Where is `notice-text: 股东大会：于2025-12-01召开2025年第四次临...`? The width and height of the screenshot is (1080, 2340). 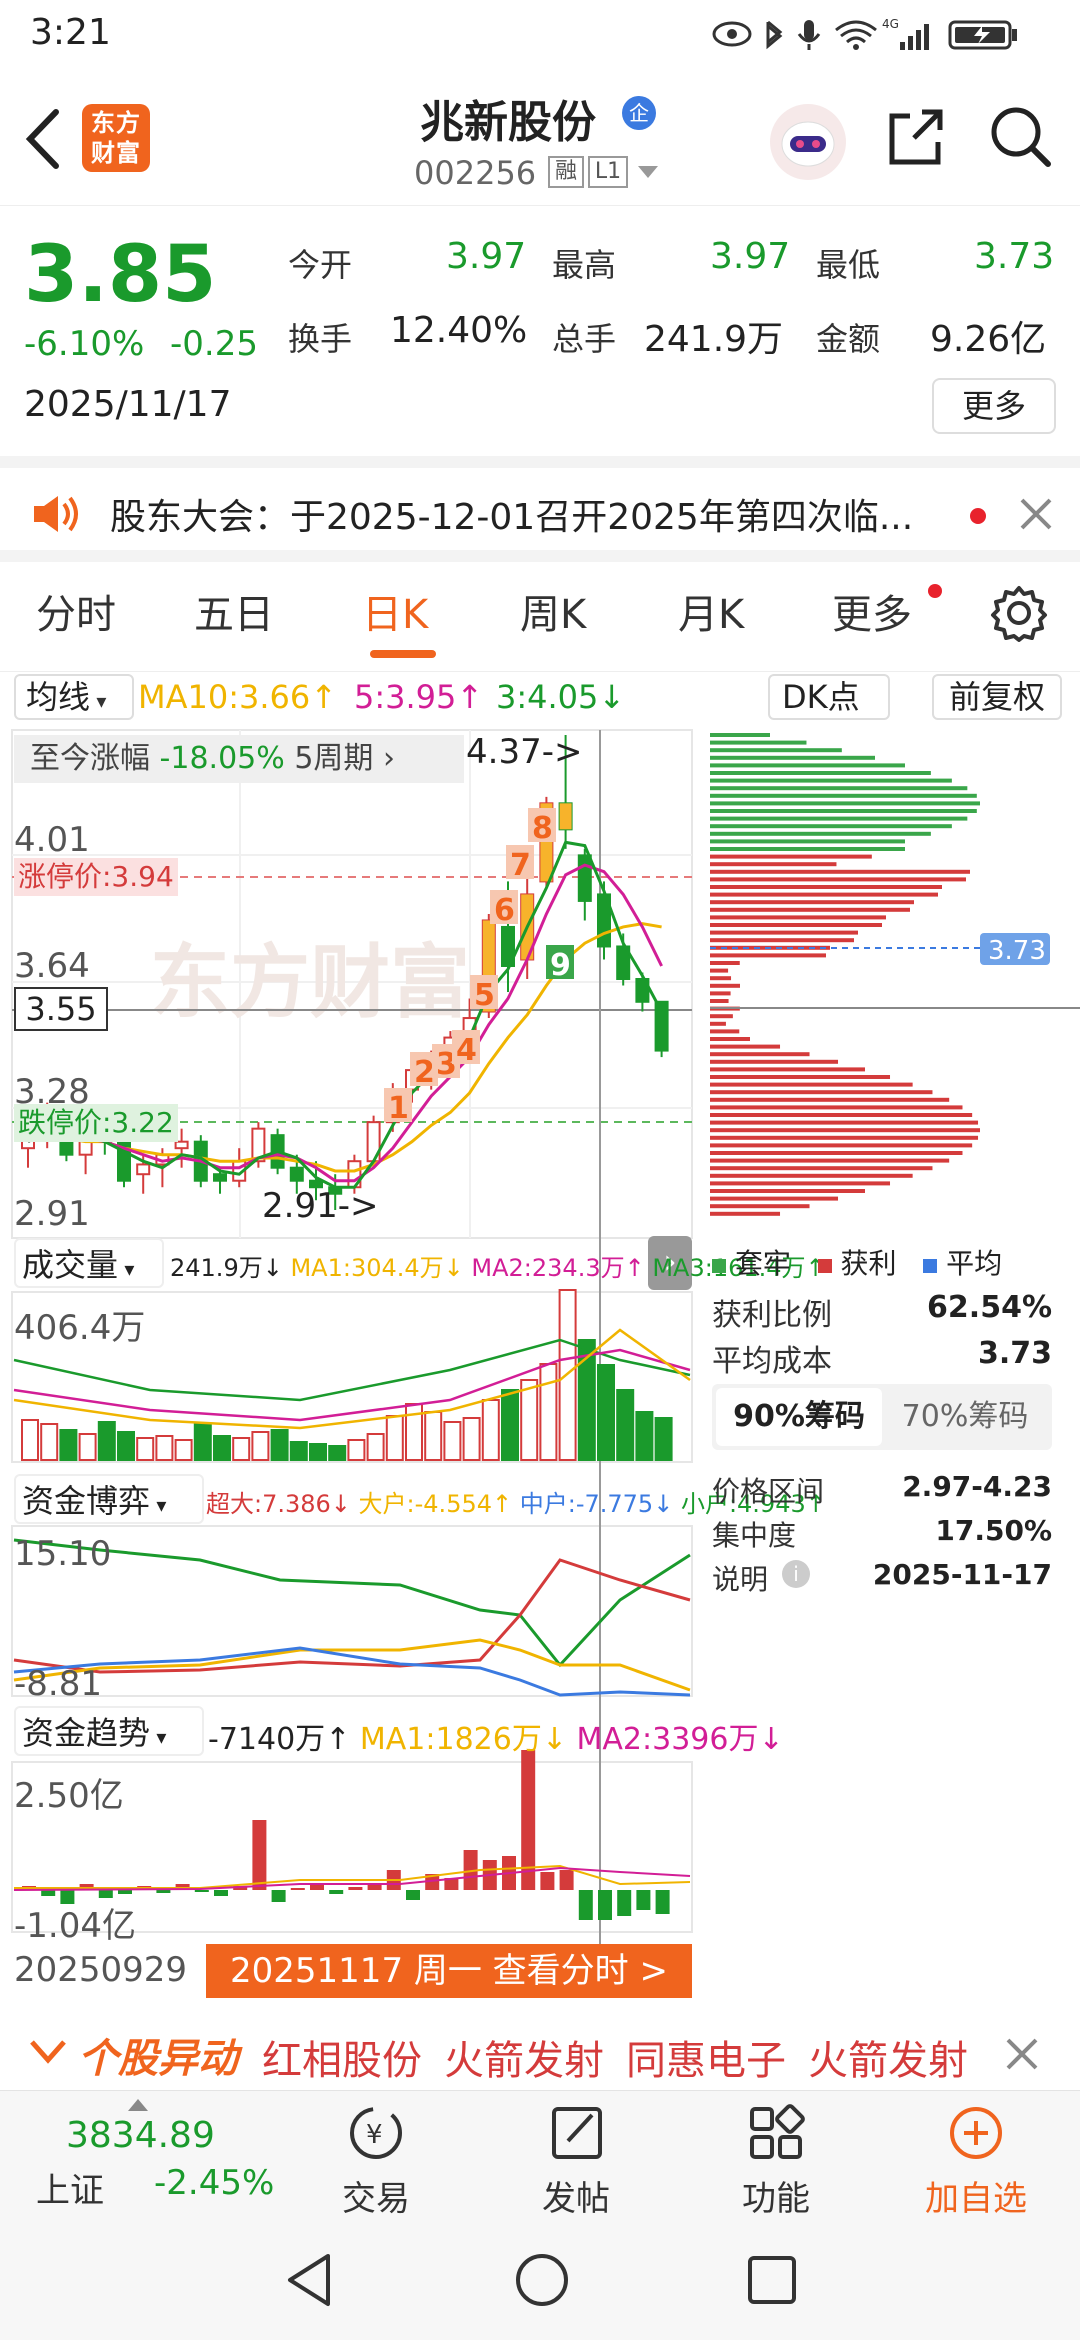
notice-text: 股东大会：于2025-12-01召开2025年第四次临... is located at coordinates (512, 517).